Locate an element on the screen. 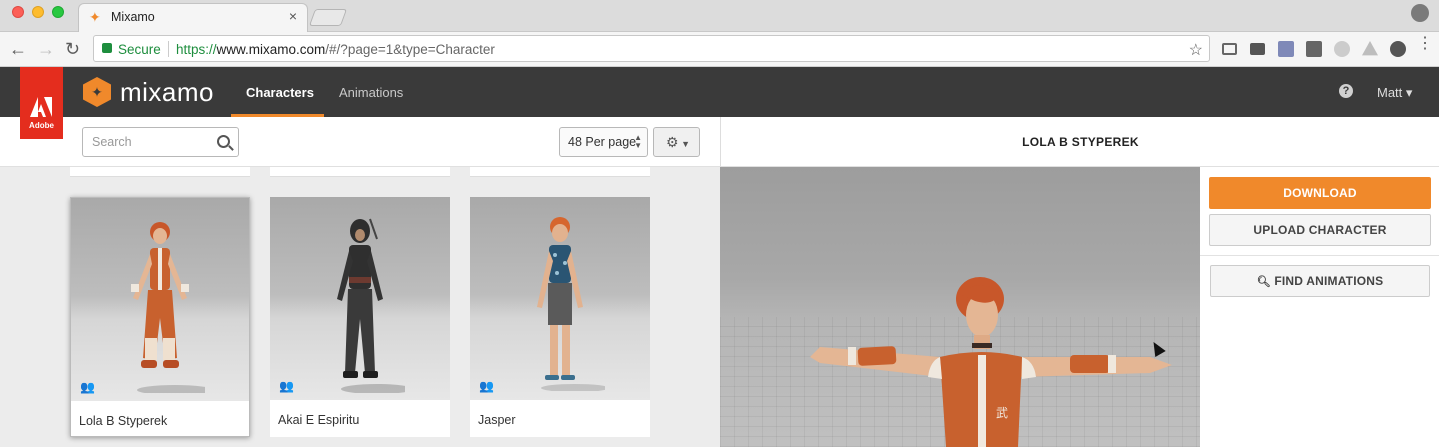 Image resolution: width=1439 pixels, height=447 pixels. secure-label: Secure is located at coordinates (139, 49).